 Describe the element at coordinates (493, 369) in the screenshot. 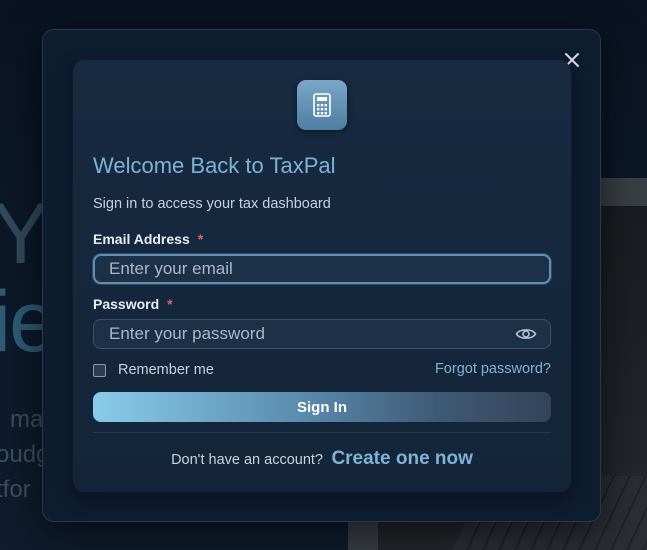

I see `forgot-password-link: Forgot password?` at that location.